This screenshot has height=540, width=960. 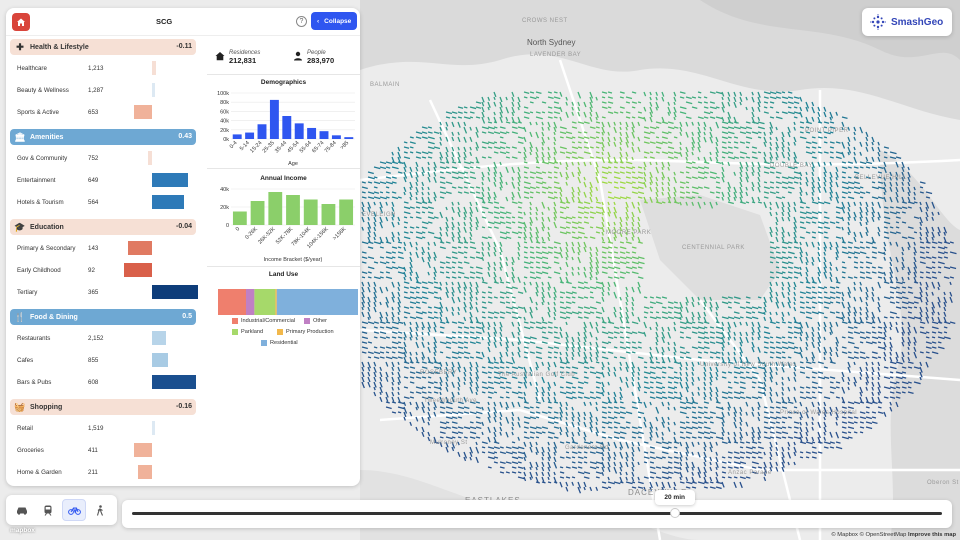 I want to click on category-row: Beauty & Wellness 1,287, so click(x=103, y=90).